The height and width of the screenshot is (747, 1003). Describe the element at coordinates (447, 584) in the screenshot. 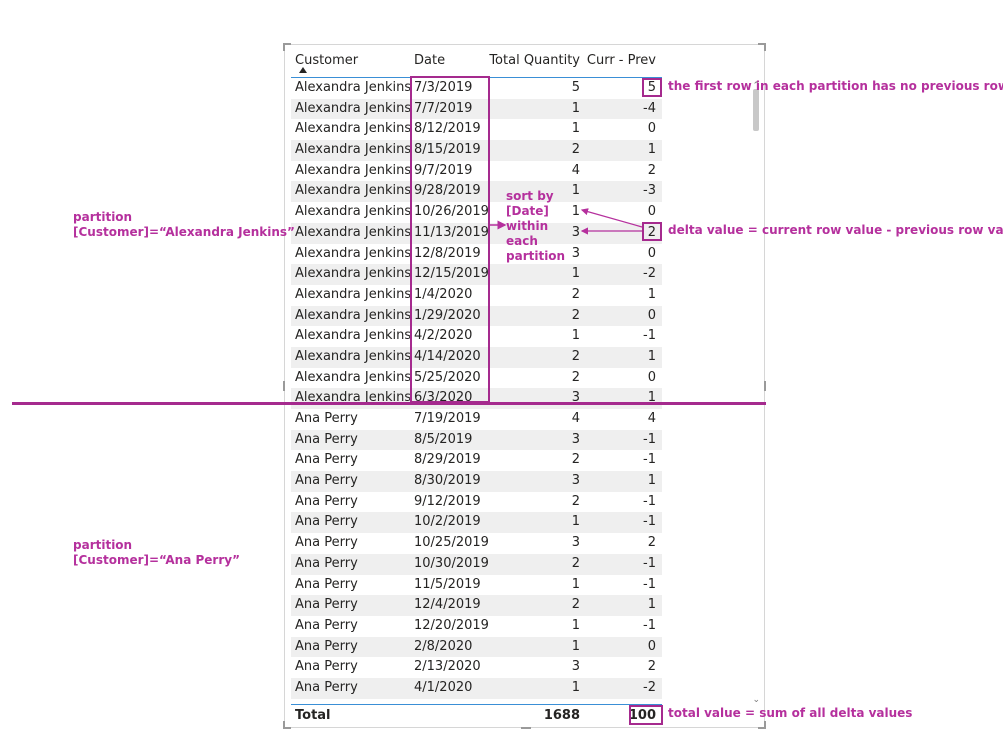

I see `cell-date: 11/5/2019` at that location.